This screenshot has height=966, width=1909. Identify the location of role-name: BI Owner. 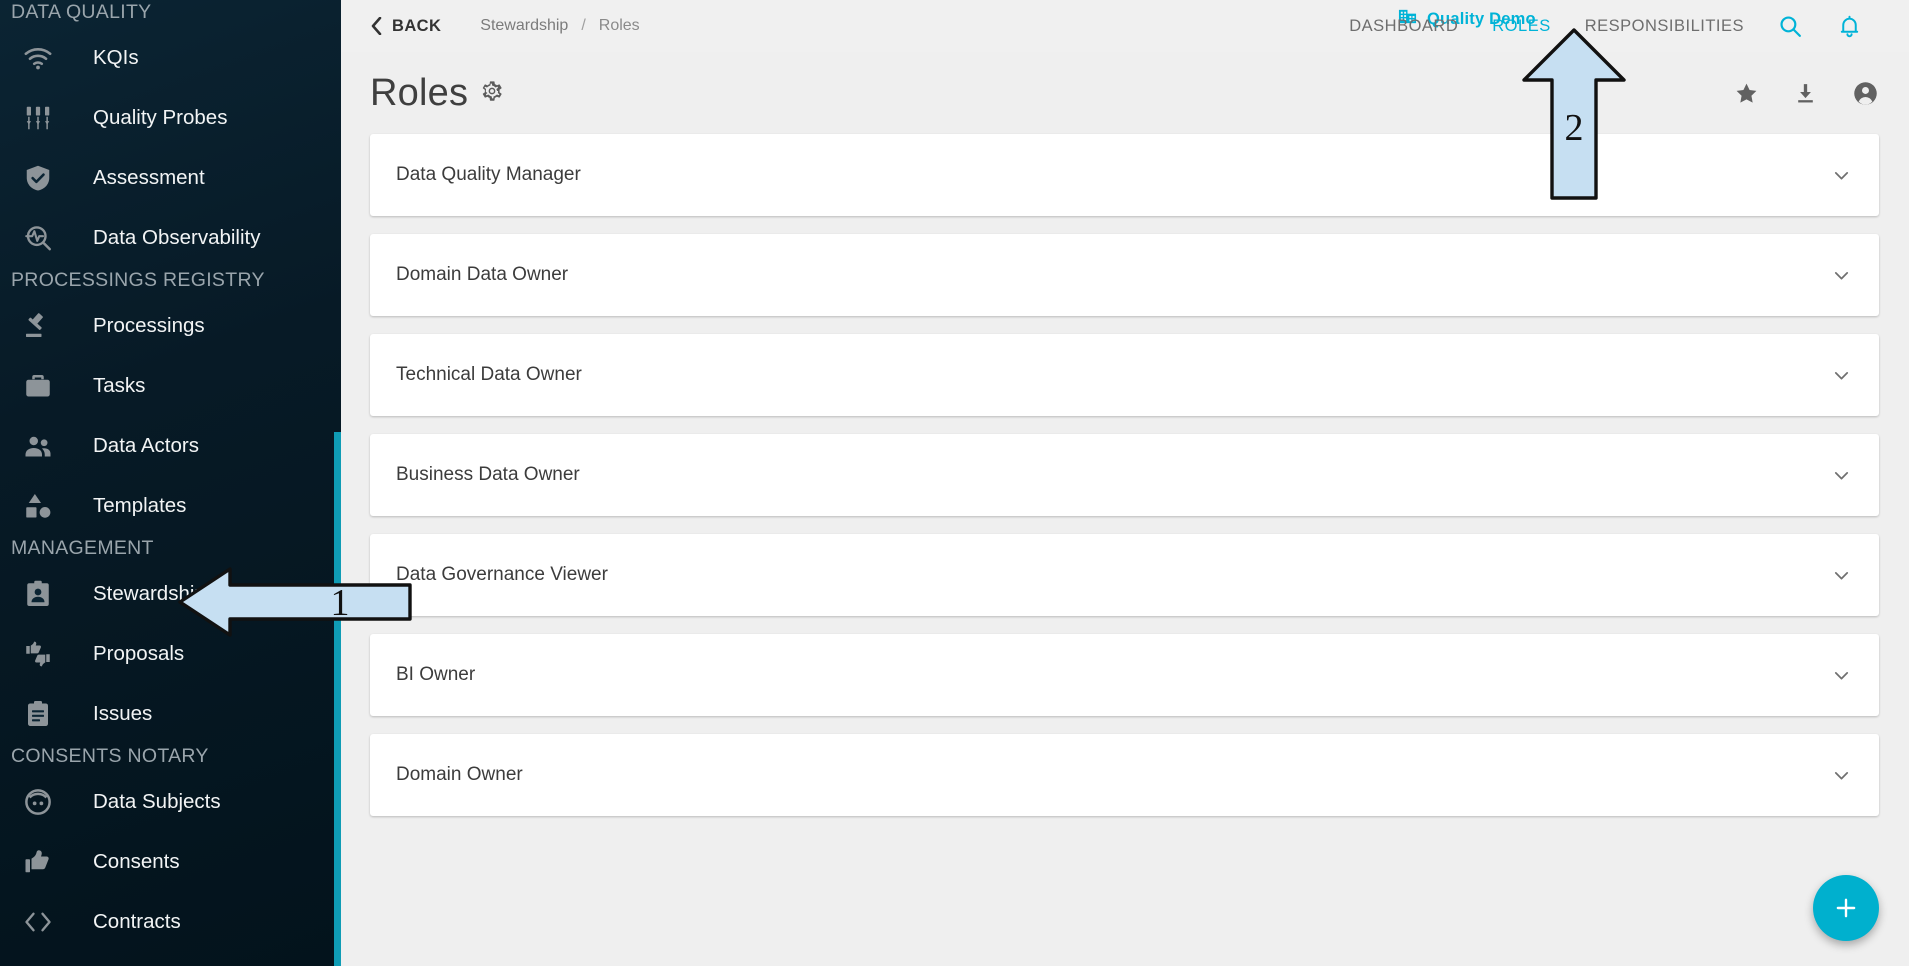
(436, 674).